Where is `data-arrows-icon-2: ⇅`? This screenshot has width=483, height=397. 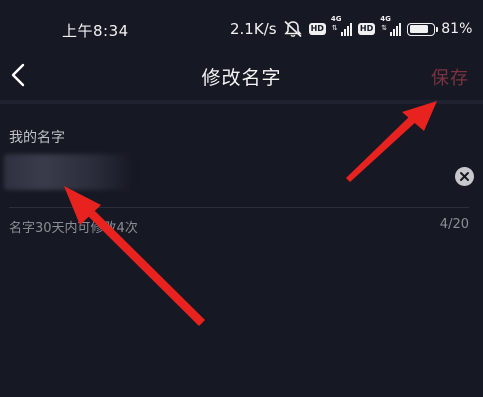 data-arrows-icon-2: ⇅ is located at coordinates (384, 28).